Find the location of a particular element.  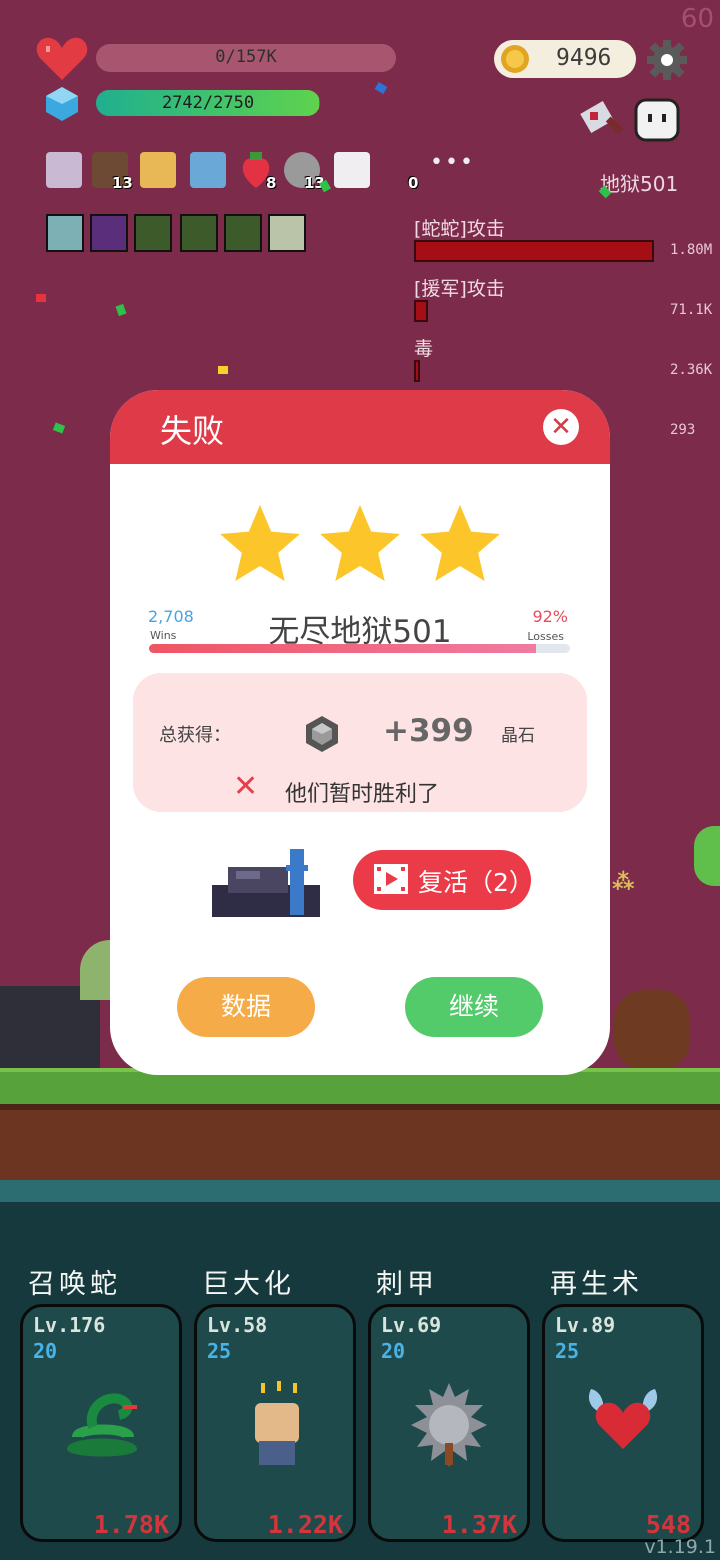

mana-bar: 2742/2750 is located at coordinates (208, 103).